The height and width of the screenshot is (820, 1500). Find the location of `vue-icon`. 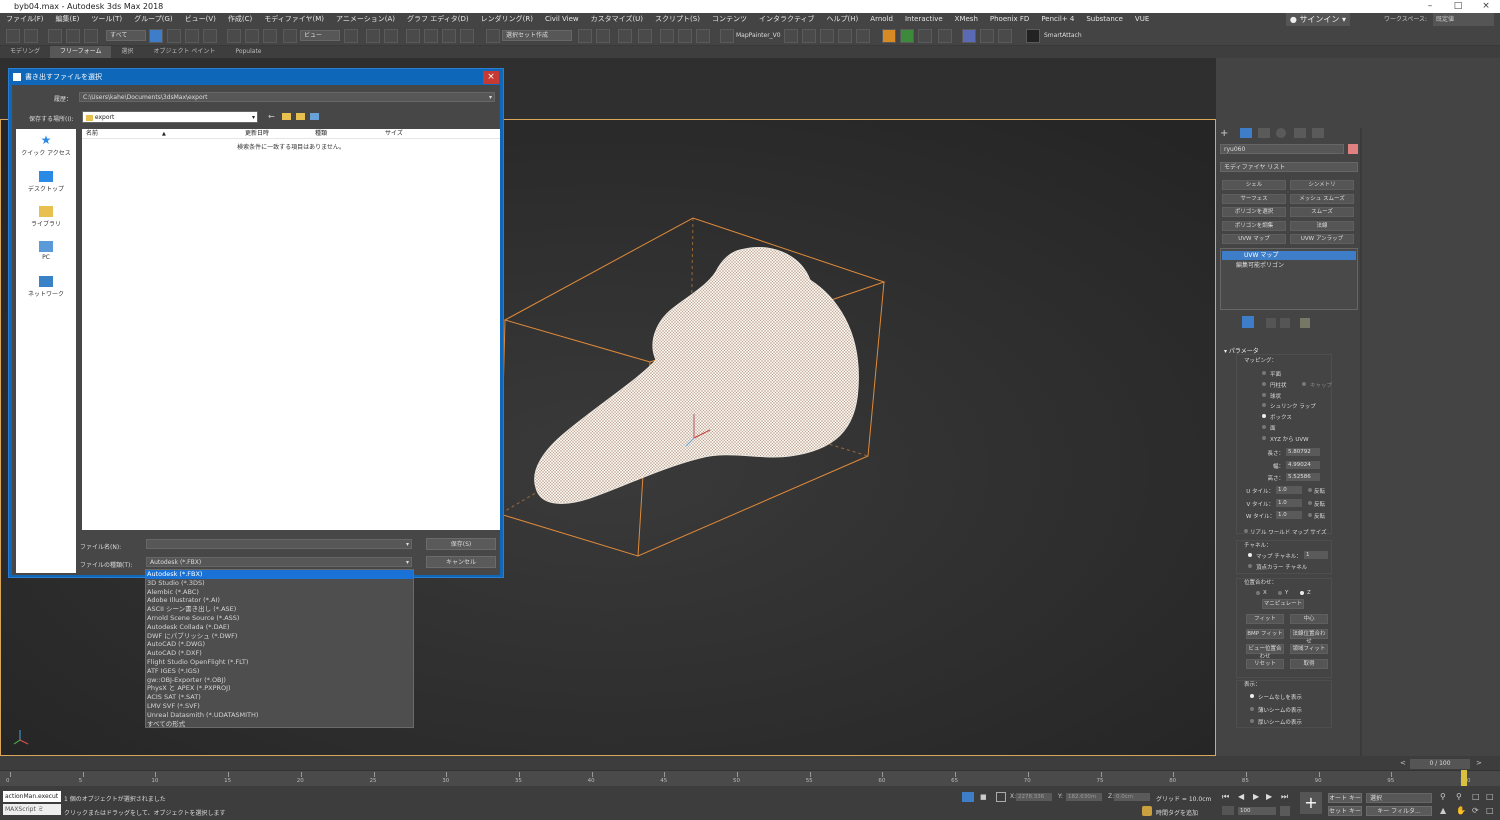

vue-icon is located at coordinates (1033, 36).